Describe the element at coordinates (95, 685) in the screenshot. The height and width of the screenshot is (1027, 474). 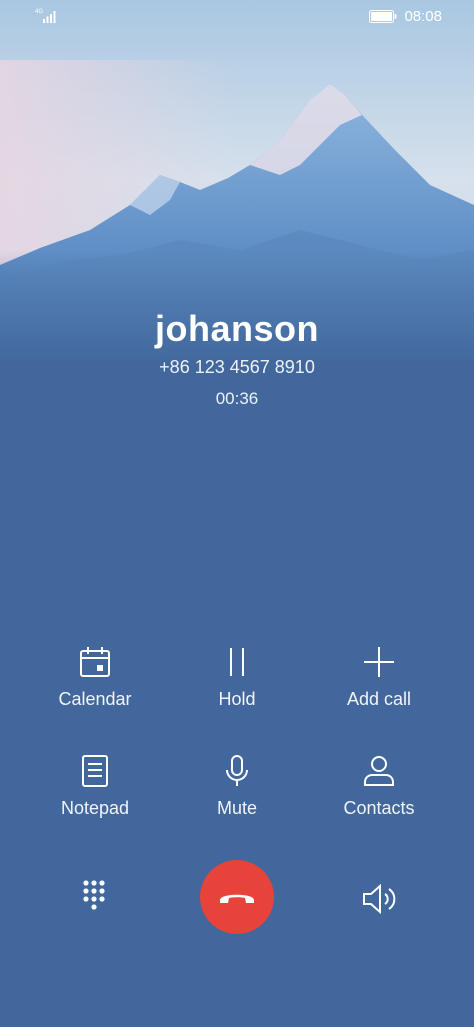
I see `calendar-button: Calendar` at that location.